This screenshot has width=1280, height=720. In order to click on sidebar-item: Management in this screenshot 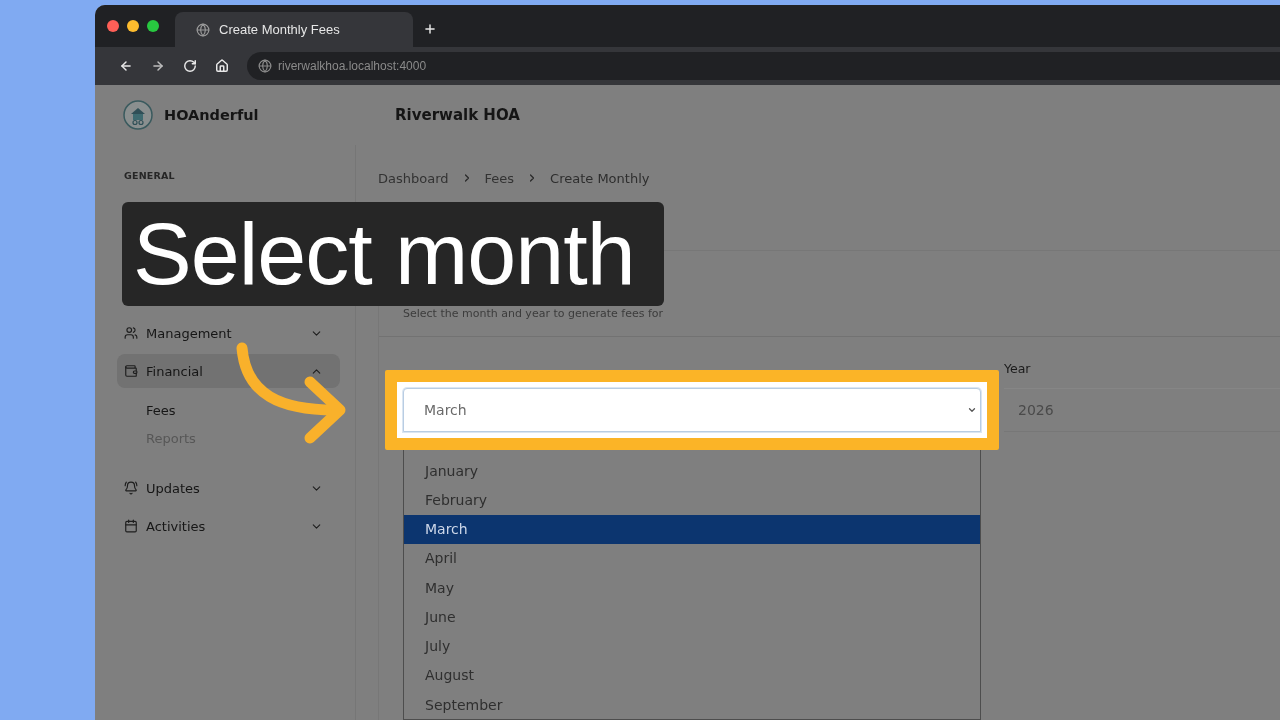, I will do `click(228, 333)`.